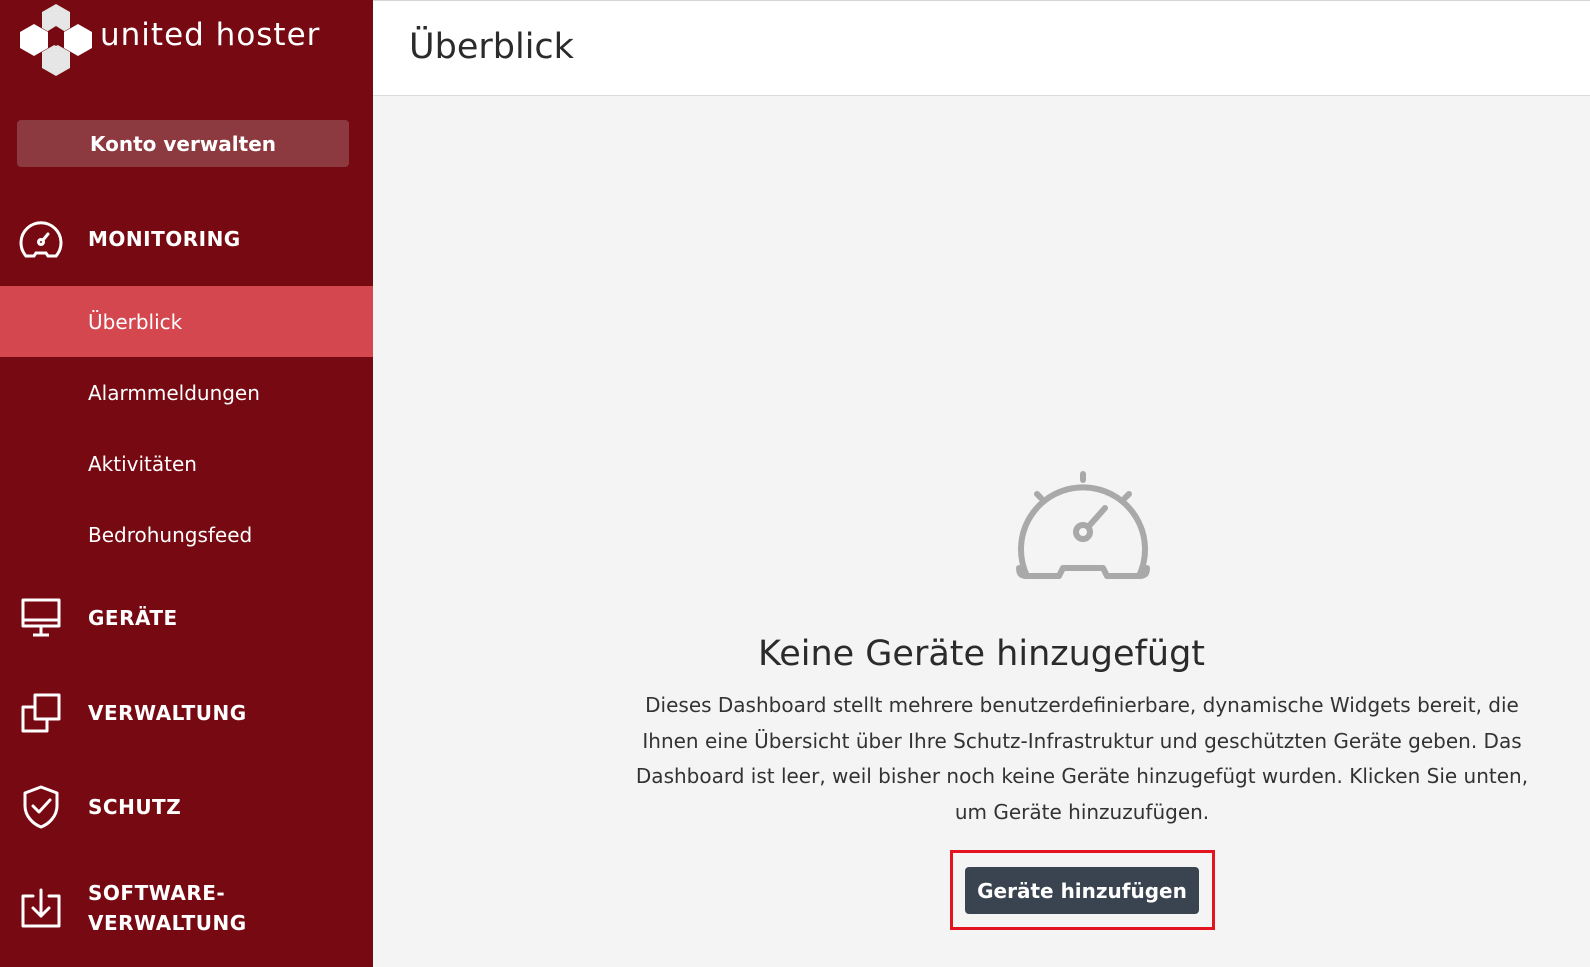  What do you see at coordinates (41, 618) in the screenshot?
I see `monitor-icon` at bounding box center [41, 618].